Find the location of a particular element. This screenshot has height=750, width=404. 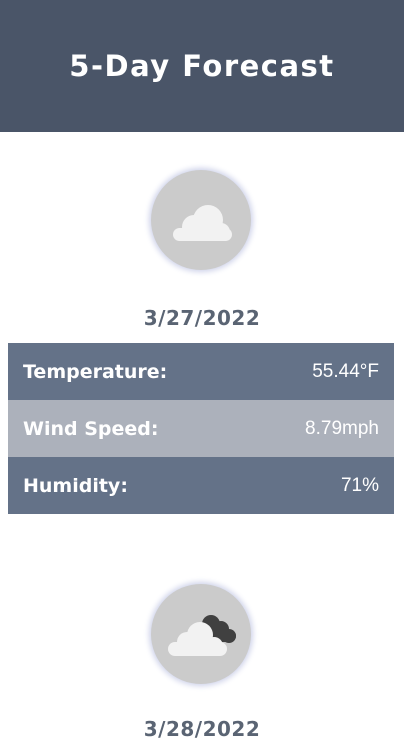

humidity-row: Humidity: 71% is located at coordinates (201, 485).